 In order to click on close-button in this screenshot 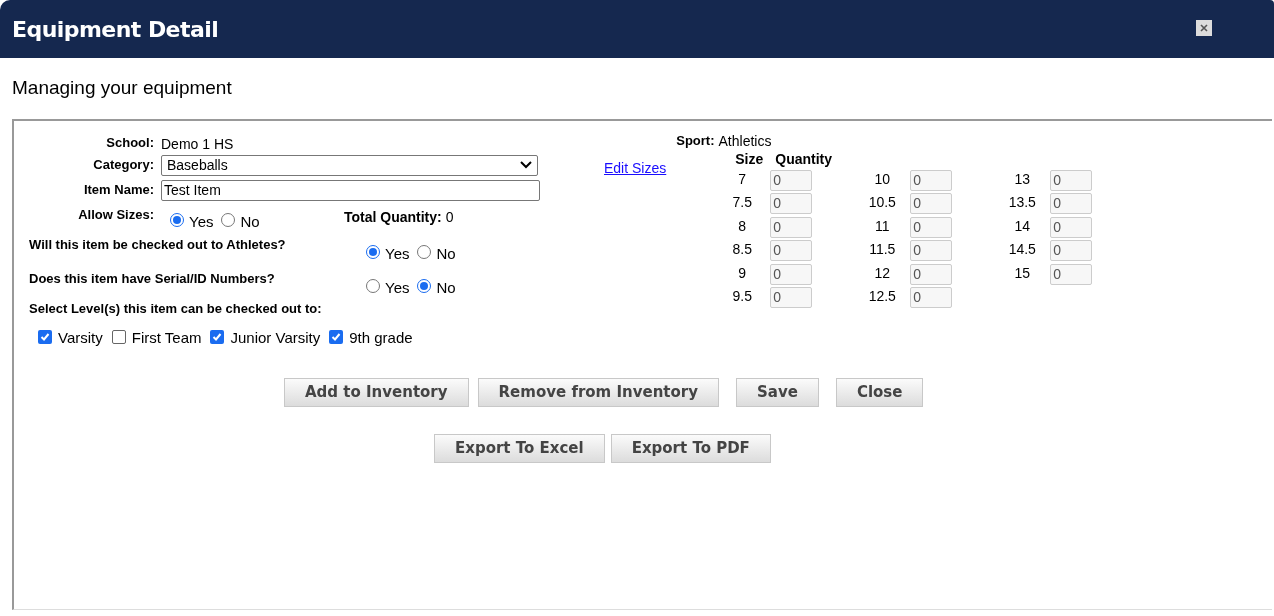, I will do `click(1204, 28)`.